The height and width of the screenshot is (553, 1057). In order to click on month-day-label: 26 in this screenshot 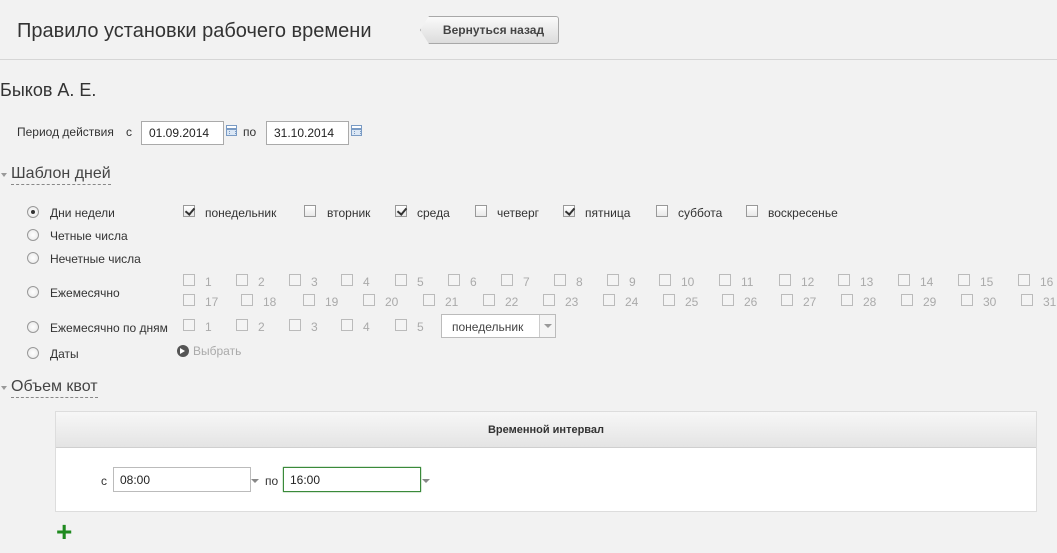, I will do `click(751, 302)`.